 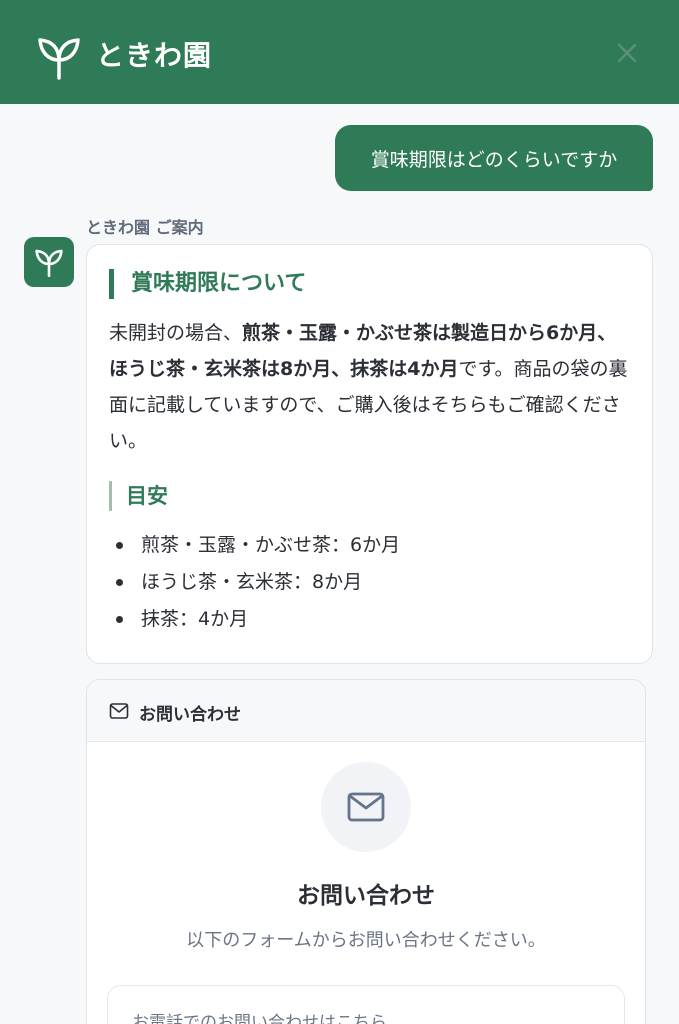 What do you see at coordinates (145, 227) in the screenshot?
I see `bot-label: ときわ園 ご案内` at bounding box center [145, 227].